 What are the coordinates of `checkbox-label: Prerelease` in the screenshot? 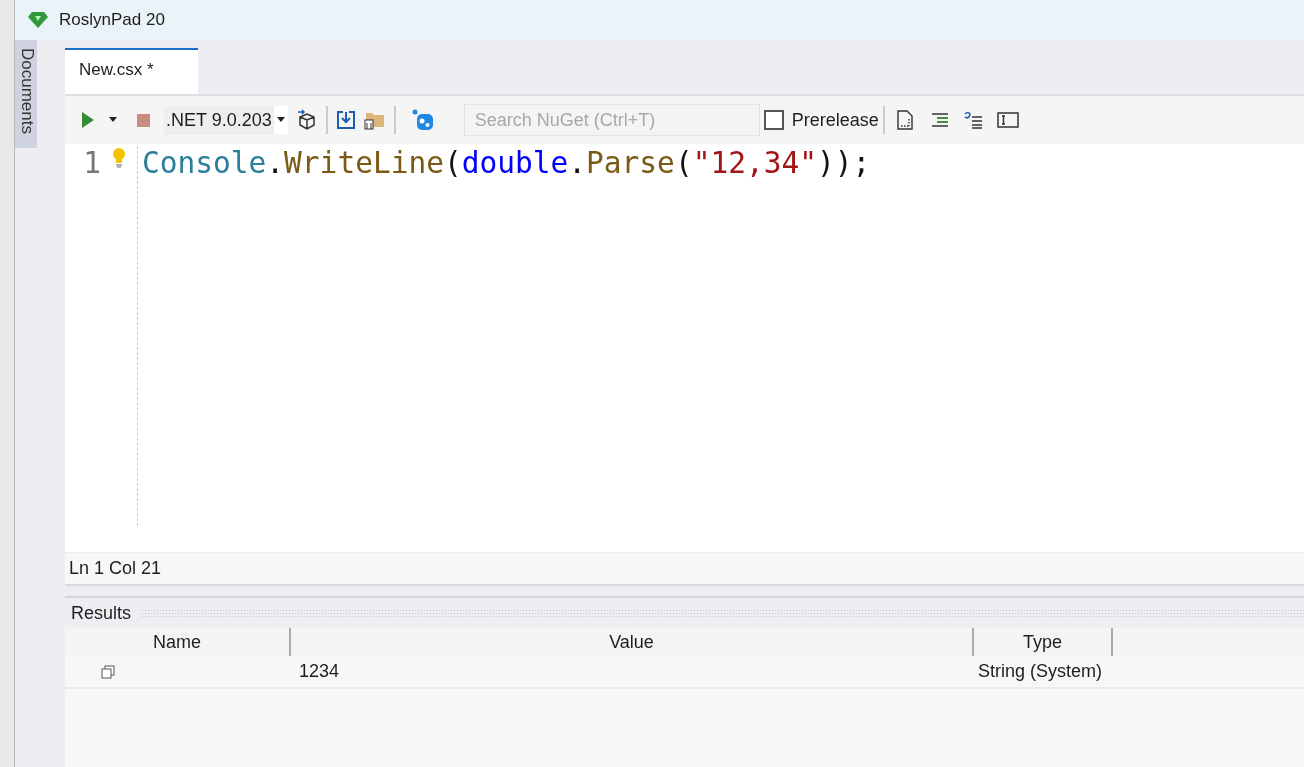 It's located at (835, 120).